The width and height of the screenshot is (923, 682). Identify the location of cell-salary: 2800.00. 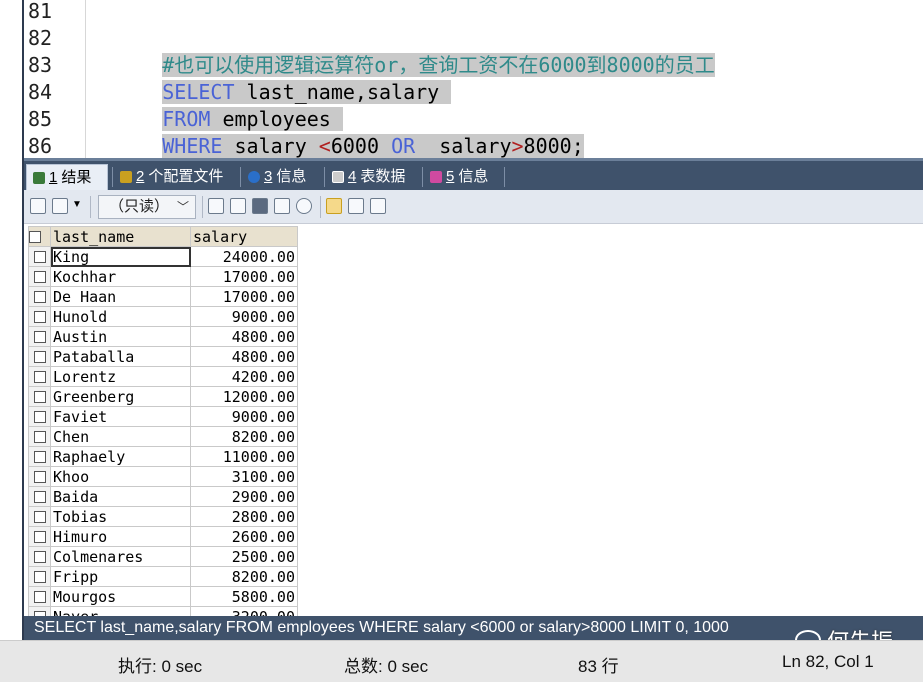
(244, 516).